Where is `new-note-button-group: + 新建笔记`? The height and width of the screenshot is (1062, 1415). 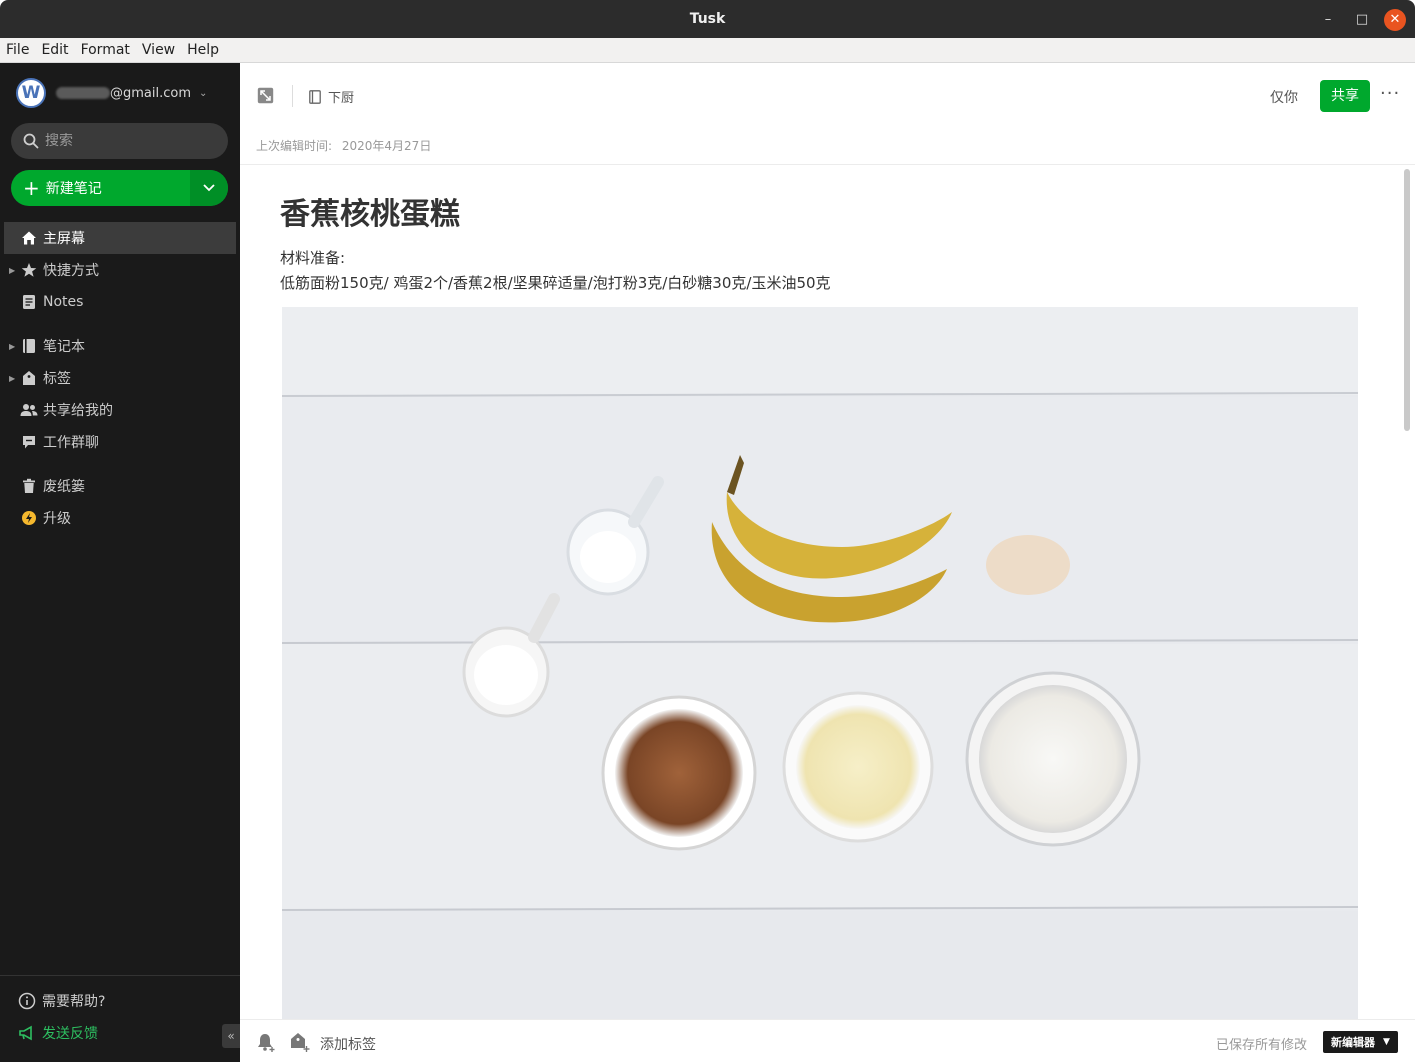
new-note-button-group: + 新建笔记 is located at coordinates (119, 188).